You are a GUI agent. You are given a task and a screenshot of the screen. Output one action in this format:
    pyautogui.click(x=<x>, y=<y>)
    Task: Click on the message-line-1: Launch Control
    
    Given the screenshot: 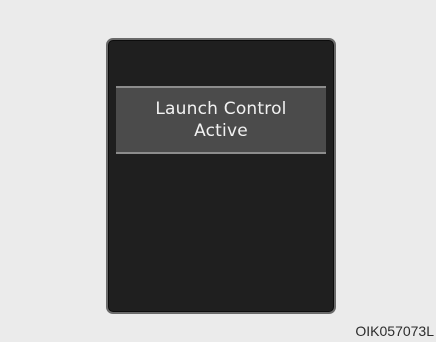 What is the action you would take?
    pyautogui.click(x=221, y=109)
    